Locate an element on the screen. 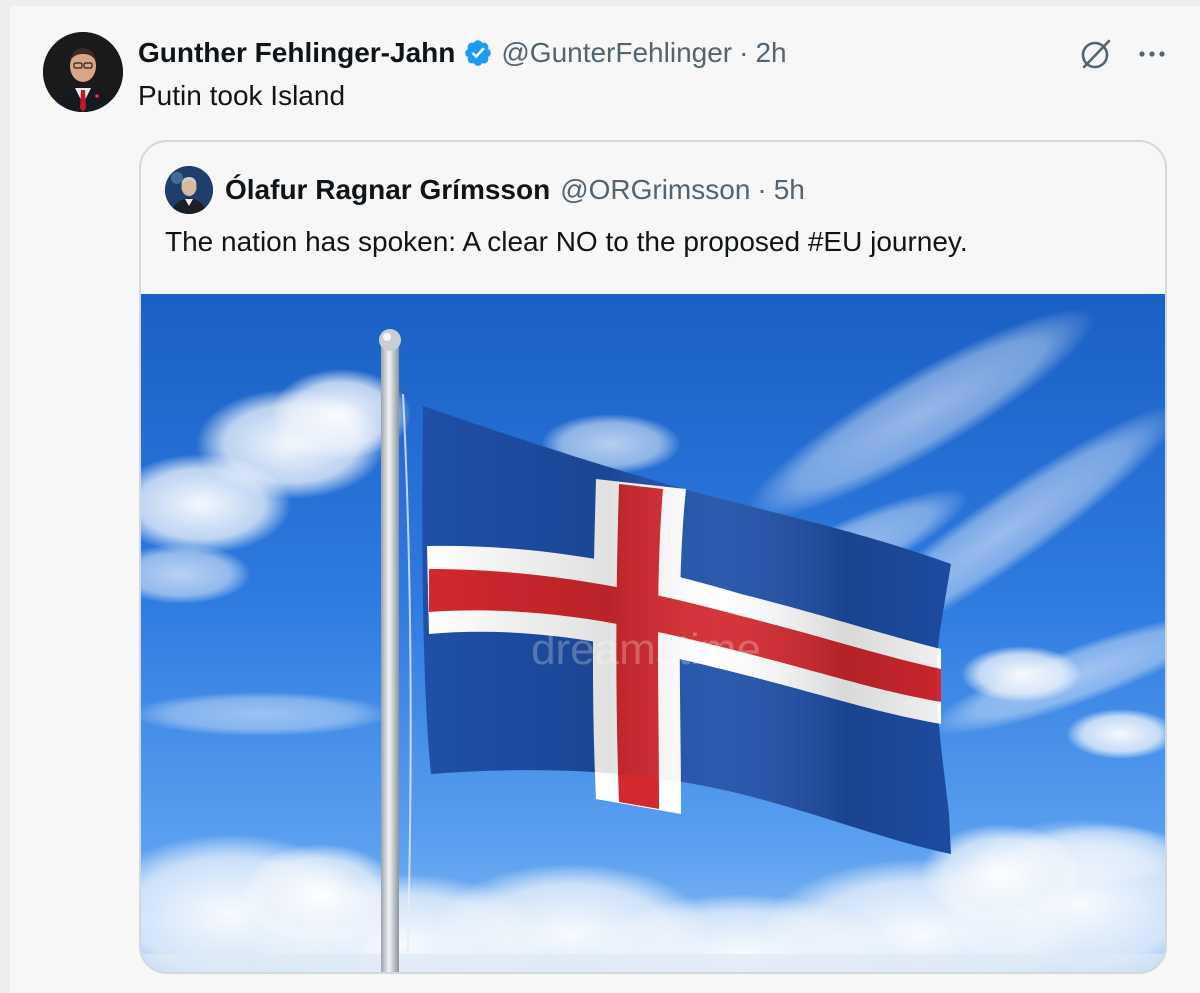 This screenshot has height=993, width=1200. grok-icon is located at coordinates (1096, 54).